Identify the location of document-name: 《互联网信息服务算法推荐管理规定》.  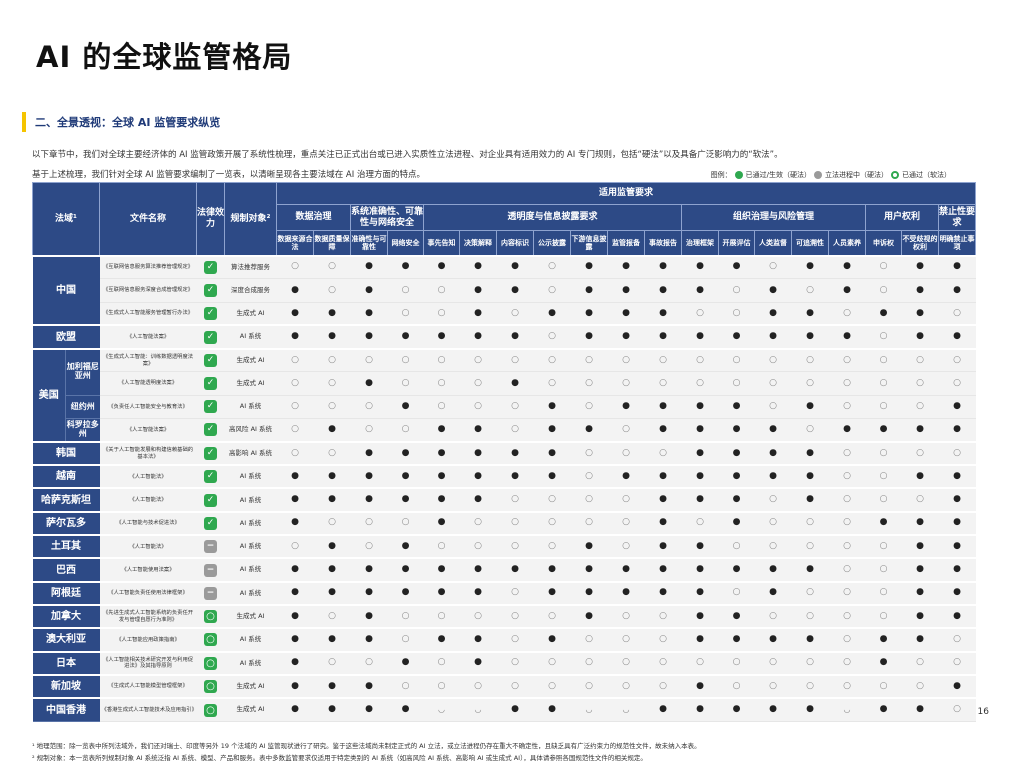
(148, 267).